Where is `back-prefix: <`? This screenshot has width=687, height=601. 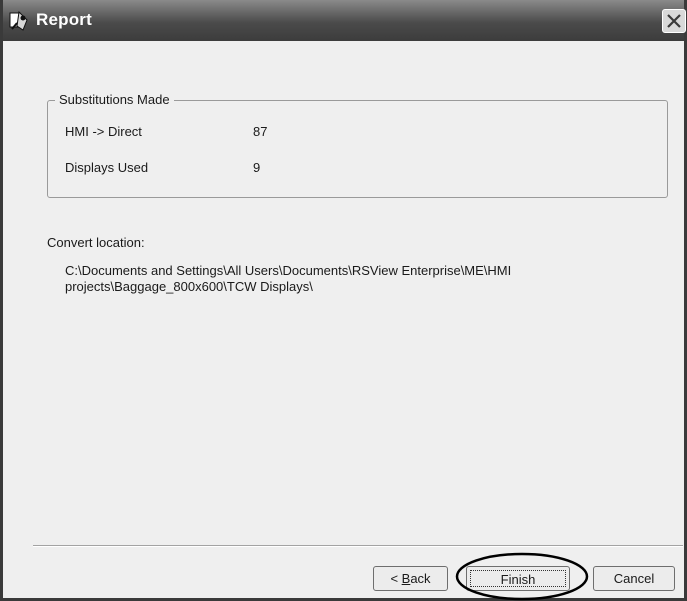
back-prefix: < is located at coordinates (396, 578).